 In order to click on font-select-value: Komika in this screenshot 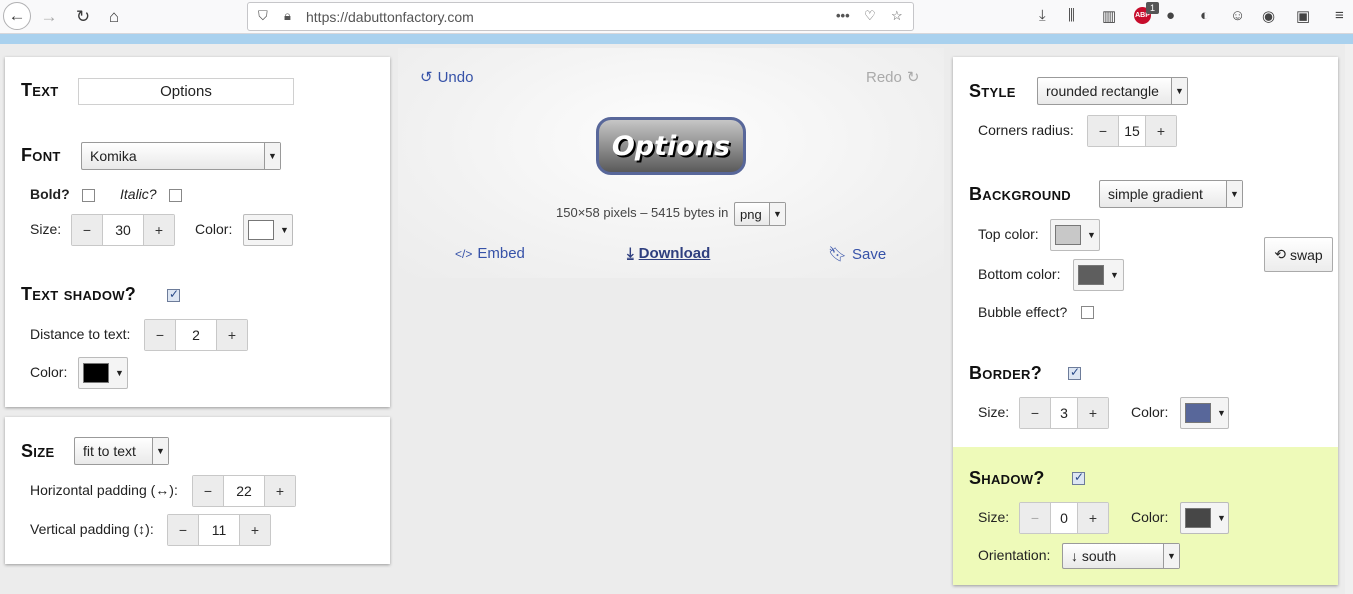, I will do `click(113, 156)`.